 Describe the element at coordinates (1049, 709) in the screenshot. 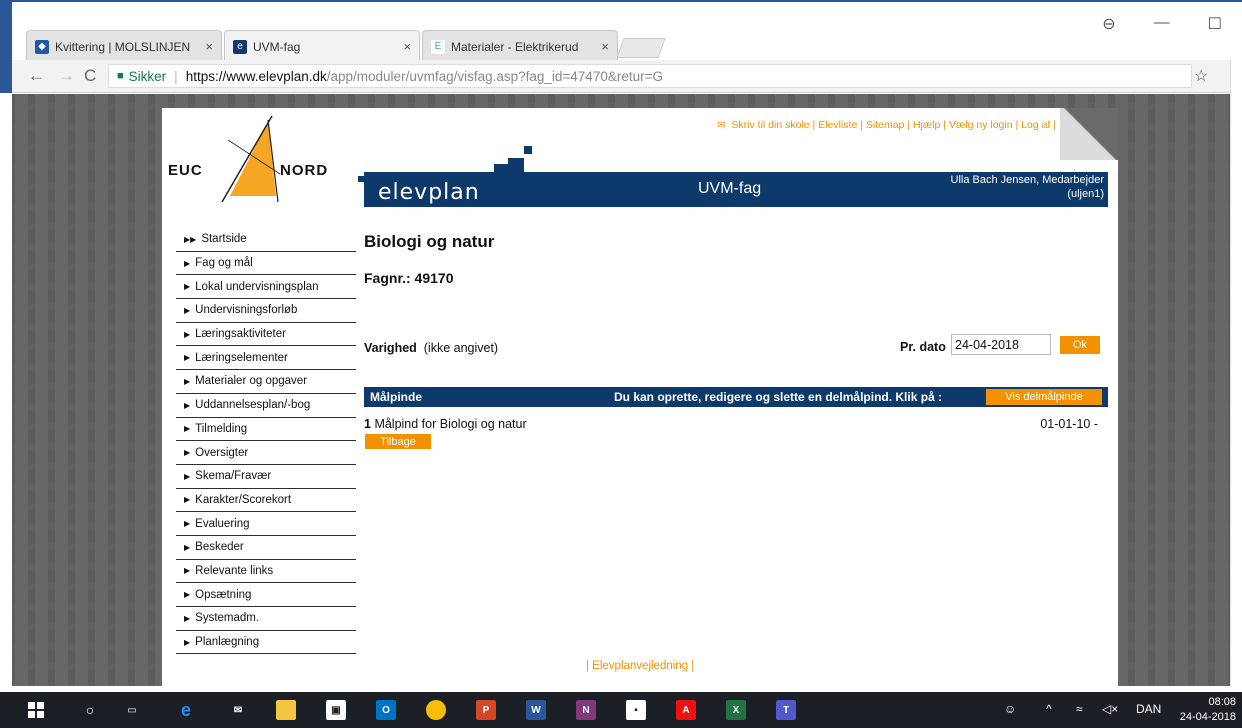

I see `chevron-up-icon: ^` at that location.